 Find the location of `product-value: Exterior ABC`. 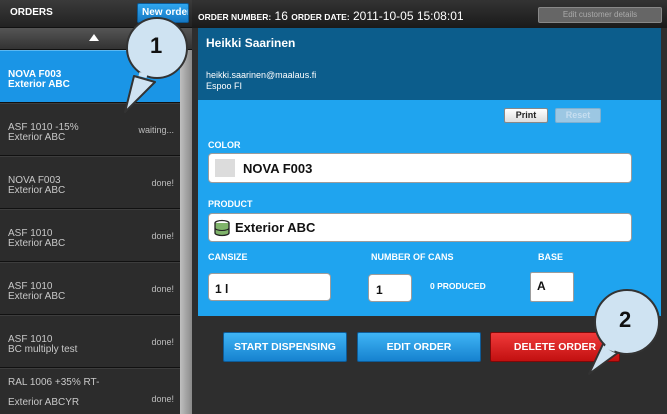

product-value: Exterior ABC is located at coordinates (275, 227).